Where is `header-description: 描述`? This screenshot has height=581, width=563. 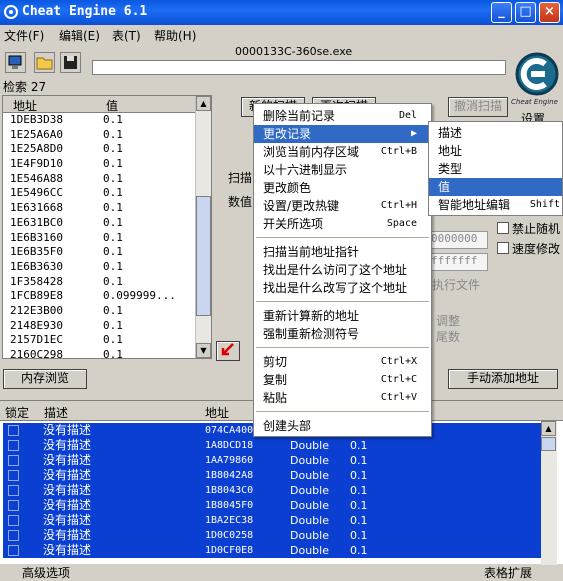
header-description: 描述 is located at coordinates (56, 412).